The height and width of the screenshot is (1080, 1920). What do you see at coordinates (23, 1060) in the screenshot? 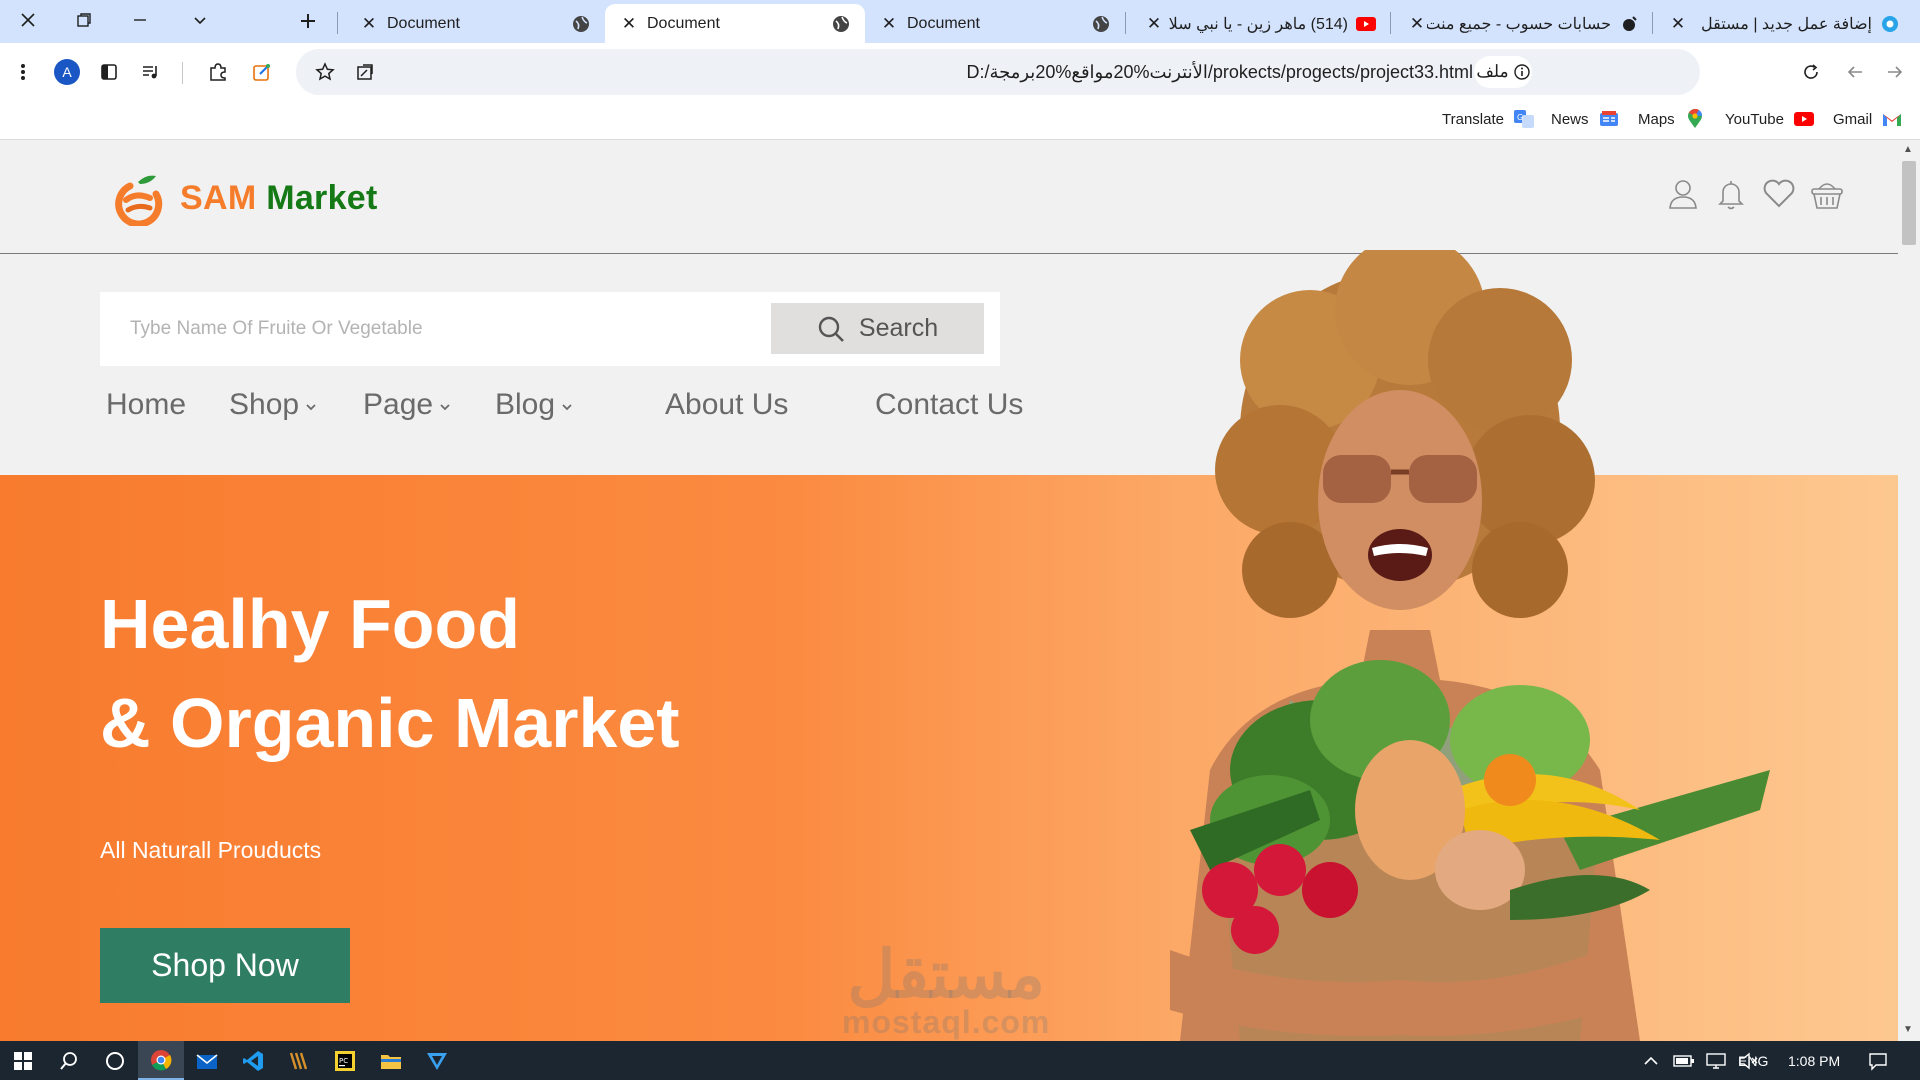
I see `start-button` at bounding box center [23, 1060].